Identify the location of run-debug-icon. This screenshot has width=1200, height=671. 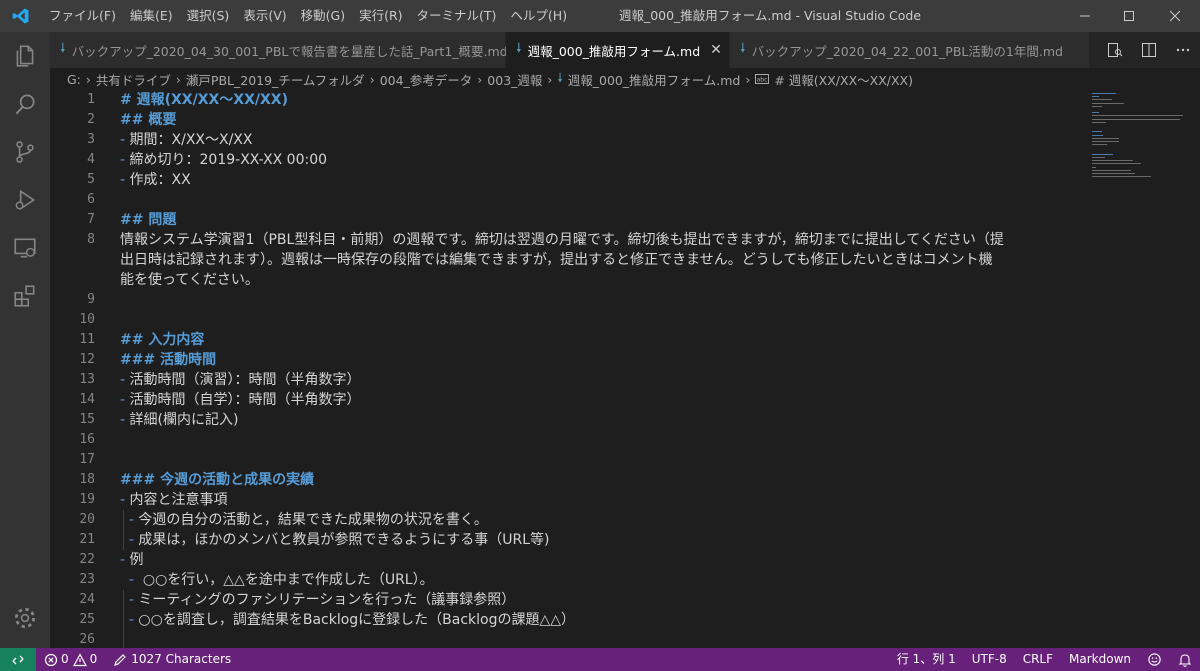
(25, 200).